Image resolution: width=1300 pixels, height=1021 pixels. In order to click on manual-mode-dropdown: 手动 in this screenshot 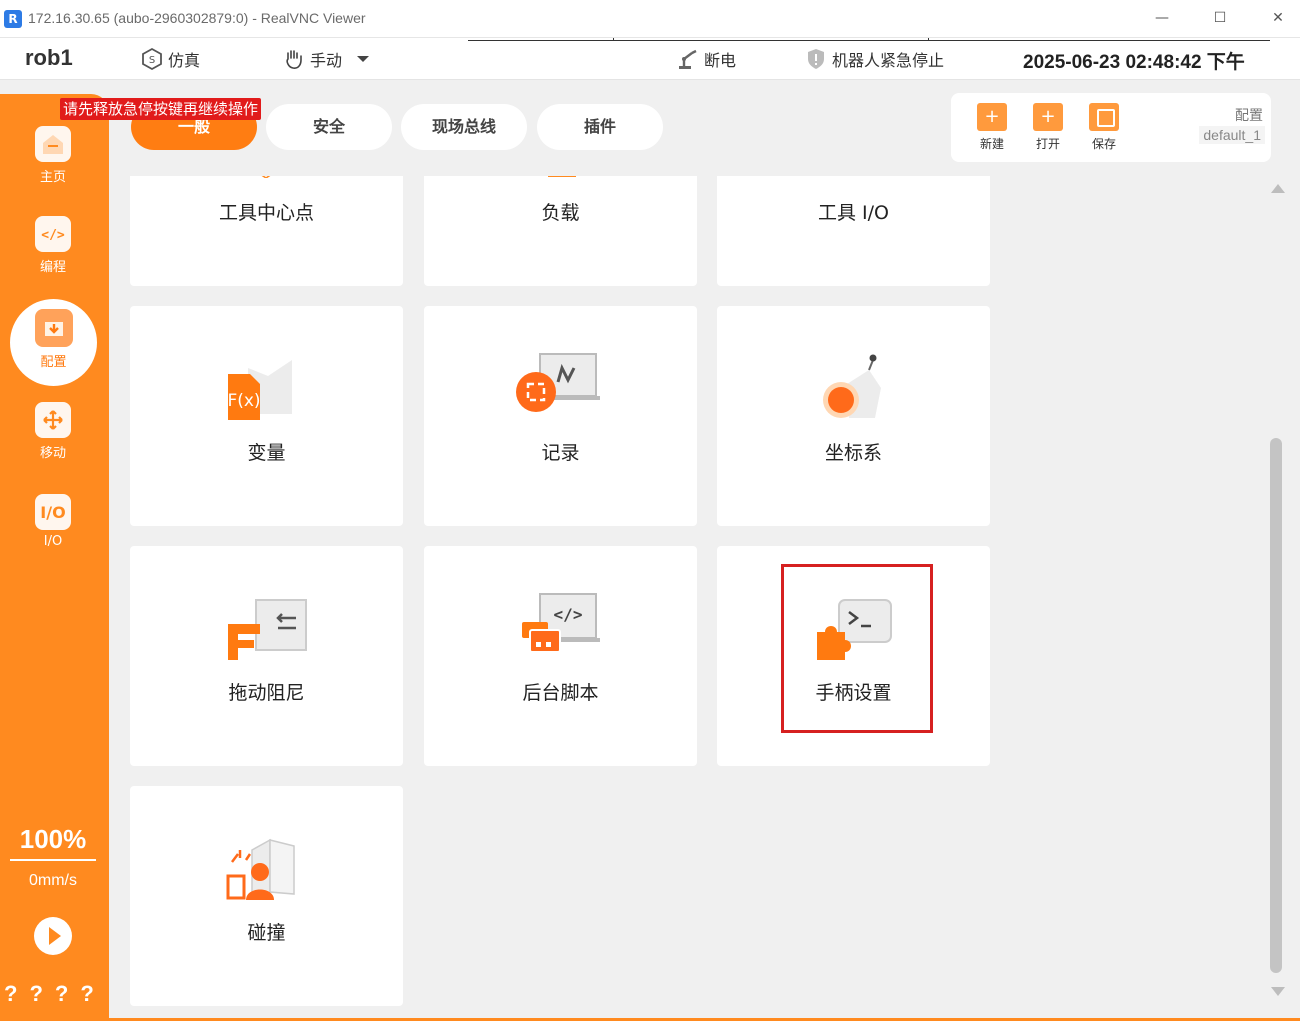, I will do `click(326, 59)`.